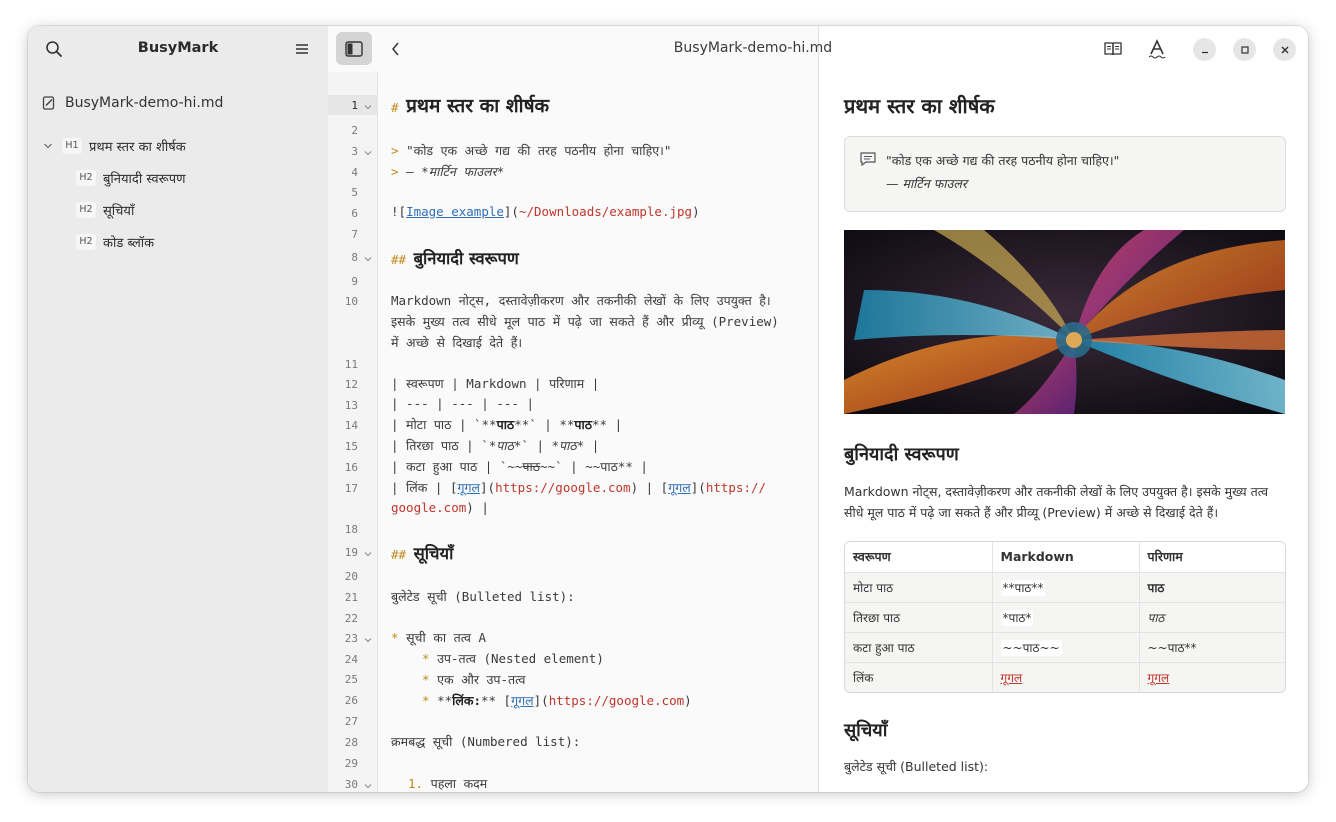 This screenshot has height=822, width=1336. What do you see at coordinates (1064, 322) in the screenshot?
I see `preview-image` at bounding box center [1064, 322].